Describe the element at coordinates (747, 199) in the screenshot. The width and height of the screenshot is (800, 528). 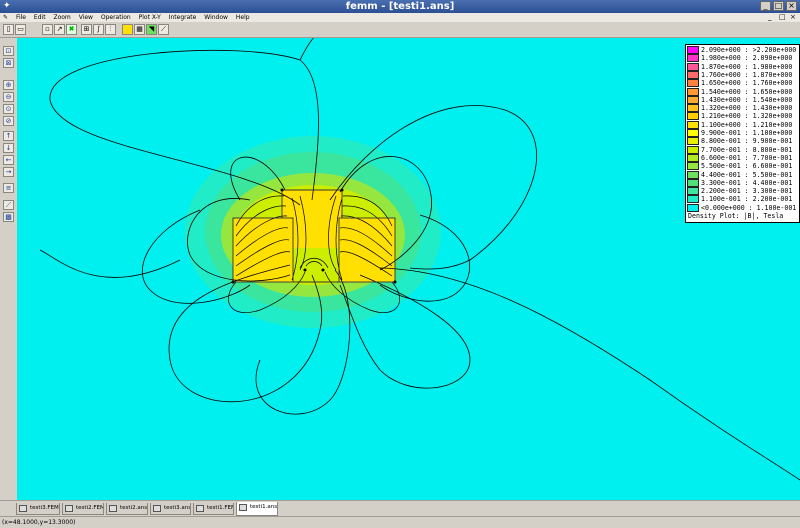
I see `legend-label: 1.100e-001 : 2.200e-001` at that location.